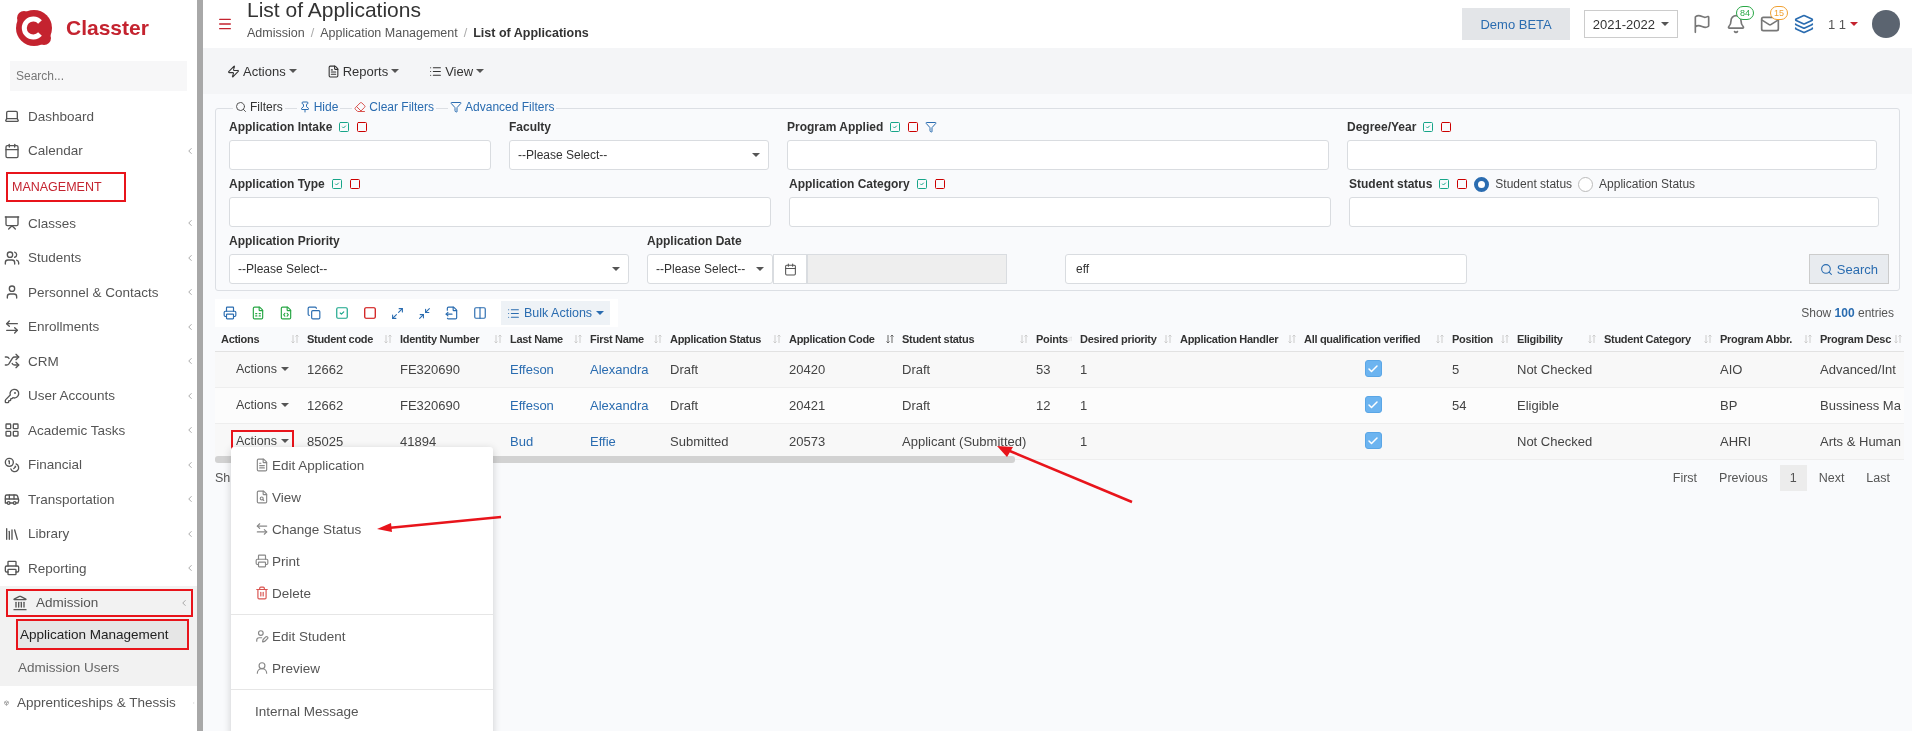 Image resolution: width=1912 pixels, height=731 pixels. What do you see at coordinates (99, 602) in the screenshot?
I see `sidebar-item: Admission` at bounding box center [99, 602].